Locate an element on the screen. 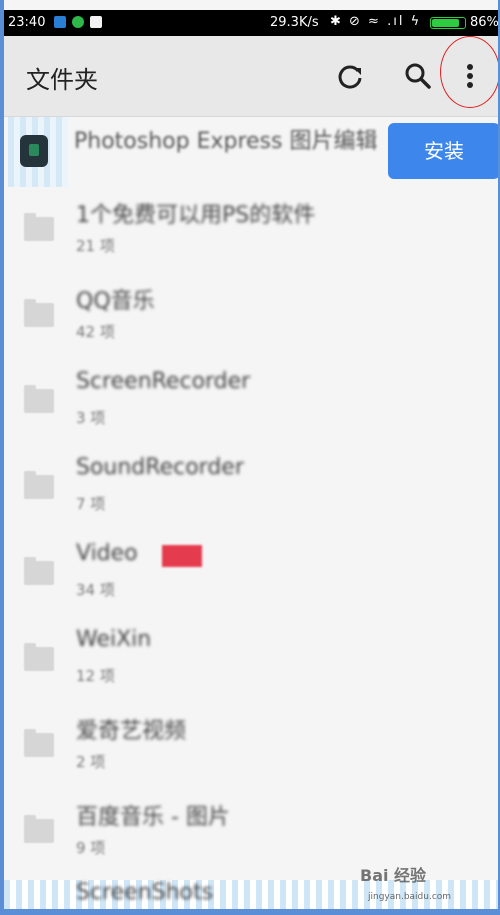 The width and height of the screenshot is (500, 915). message-notification-icon is located at coordinates (96, 22).